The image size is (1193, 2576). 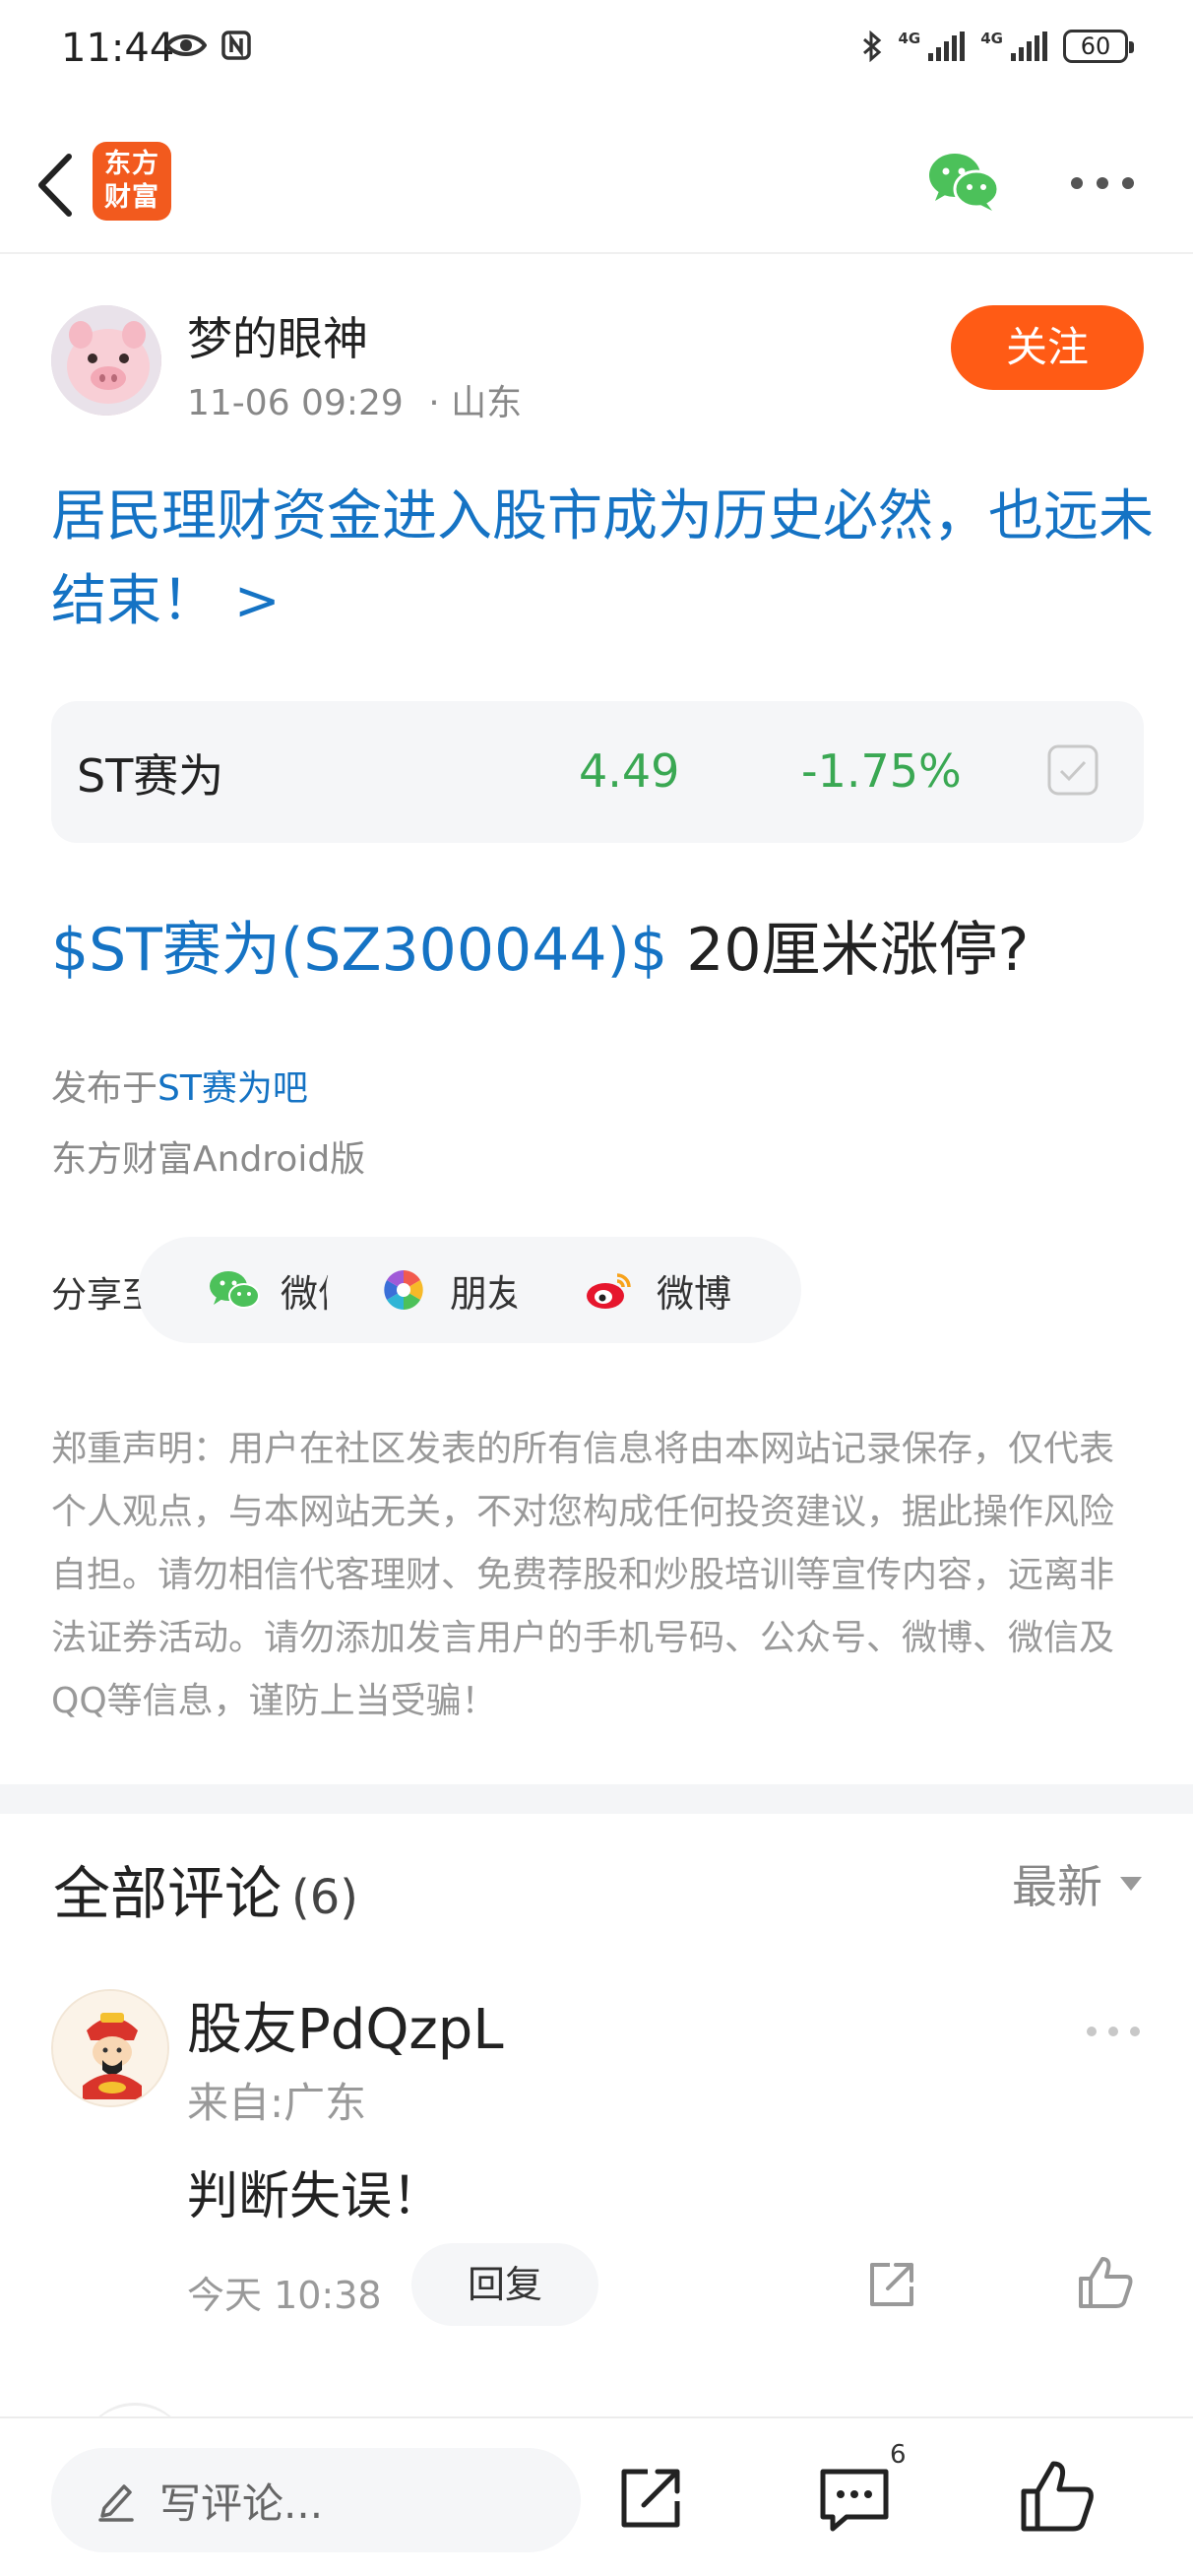 What do you see at coordinates (345, 2025) in the screenshot?
I see `commenter-name: 股友PdQzpL` at bounding box center [345, 2025].